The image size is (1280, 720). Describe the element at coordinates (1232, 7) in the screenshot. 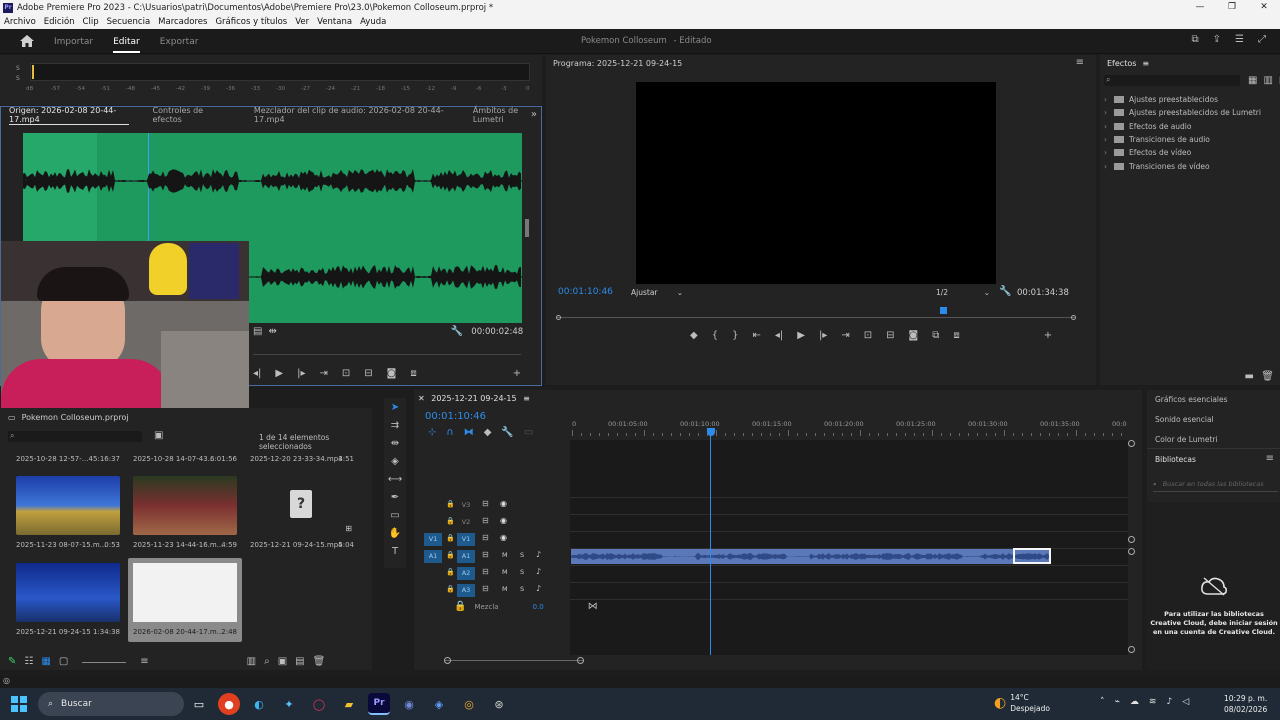

I see `maximize-button: ❐` at that location.